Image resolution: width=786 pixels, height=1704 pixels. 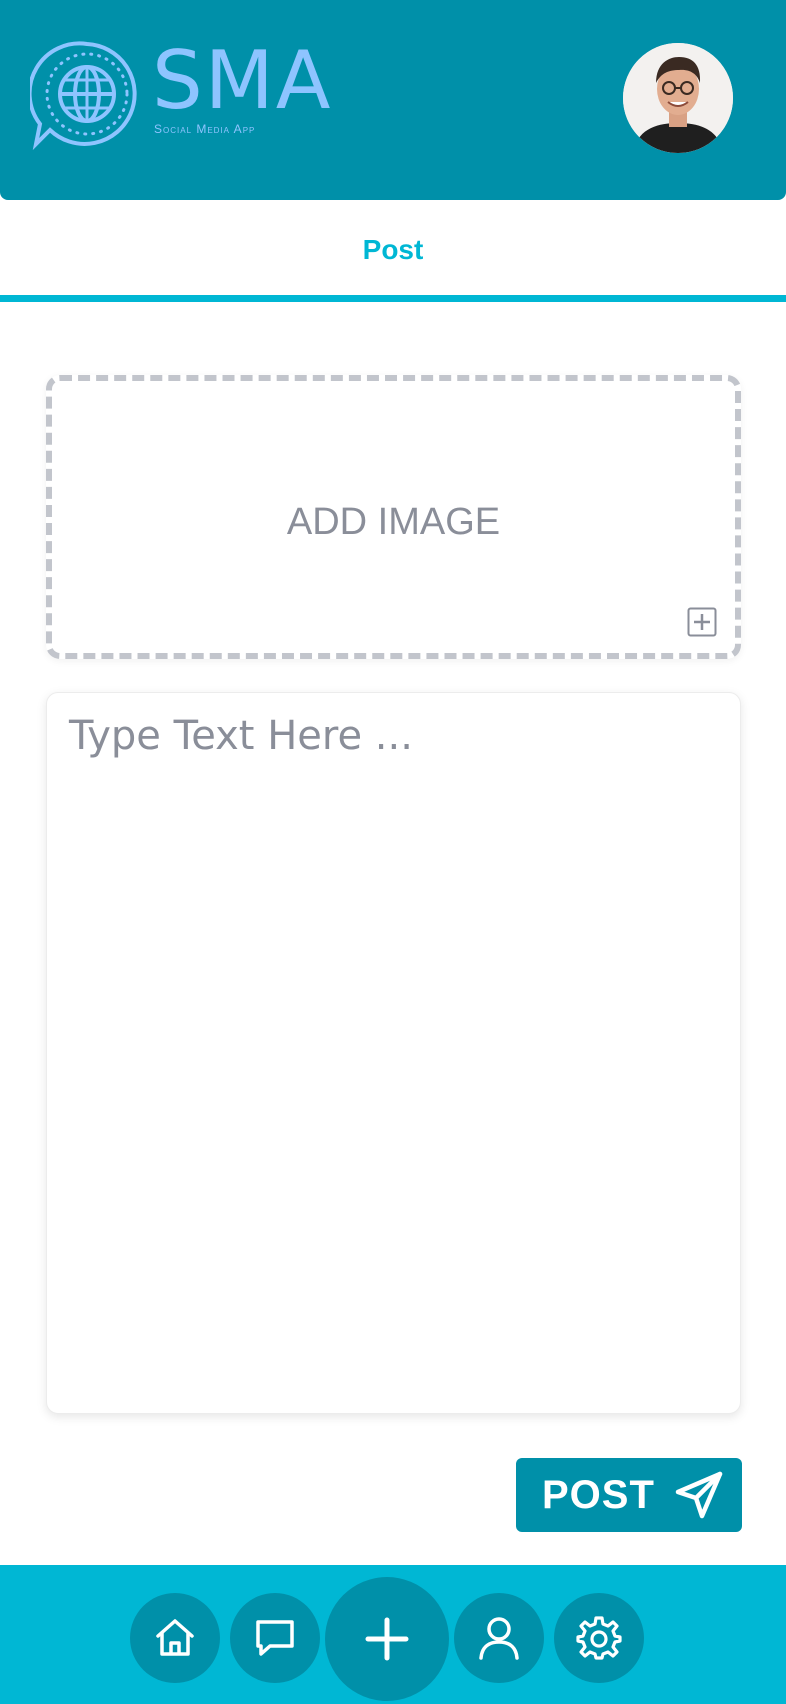 I want to click on add-square-icon, so click(x=702, y=622).